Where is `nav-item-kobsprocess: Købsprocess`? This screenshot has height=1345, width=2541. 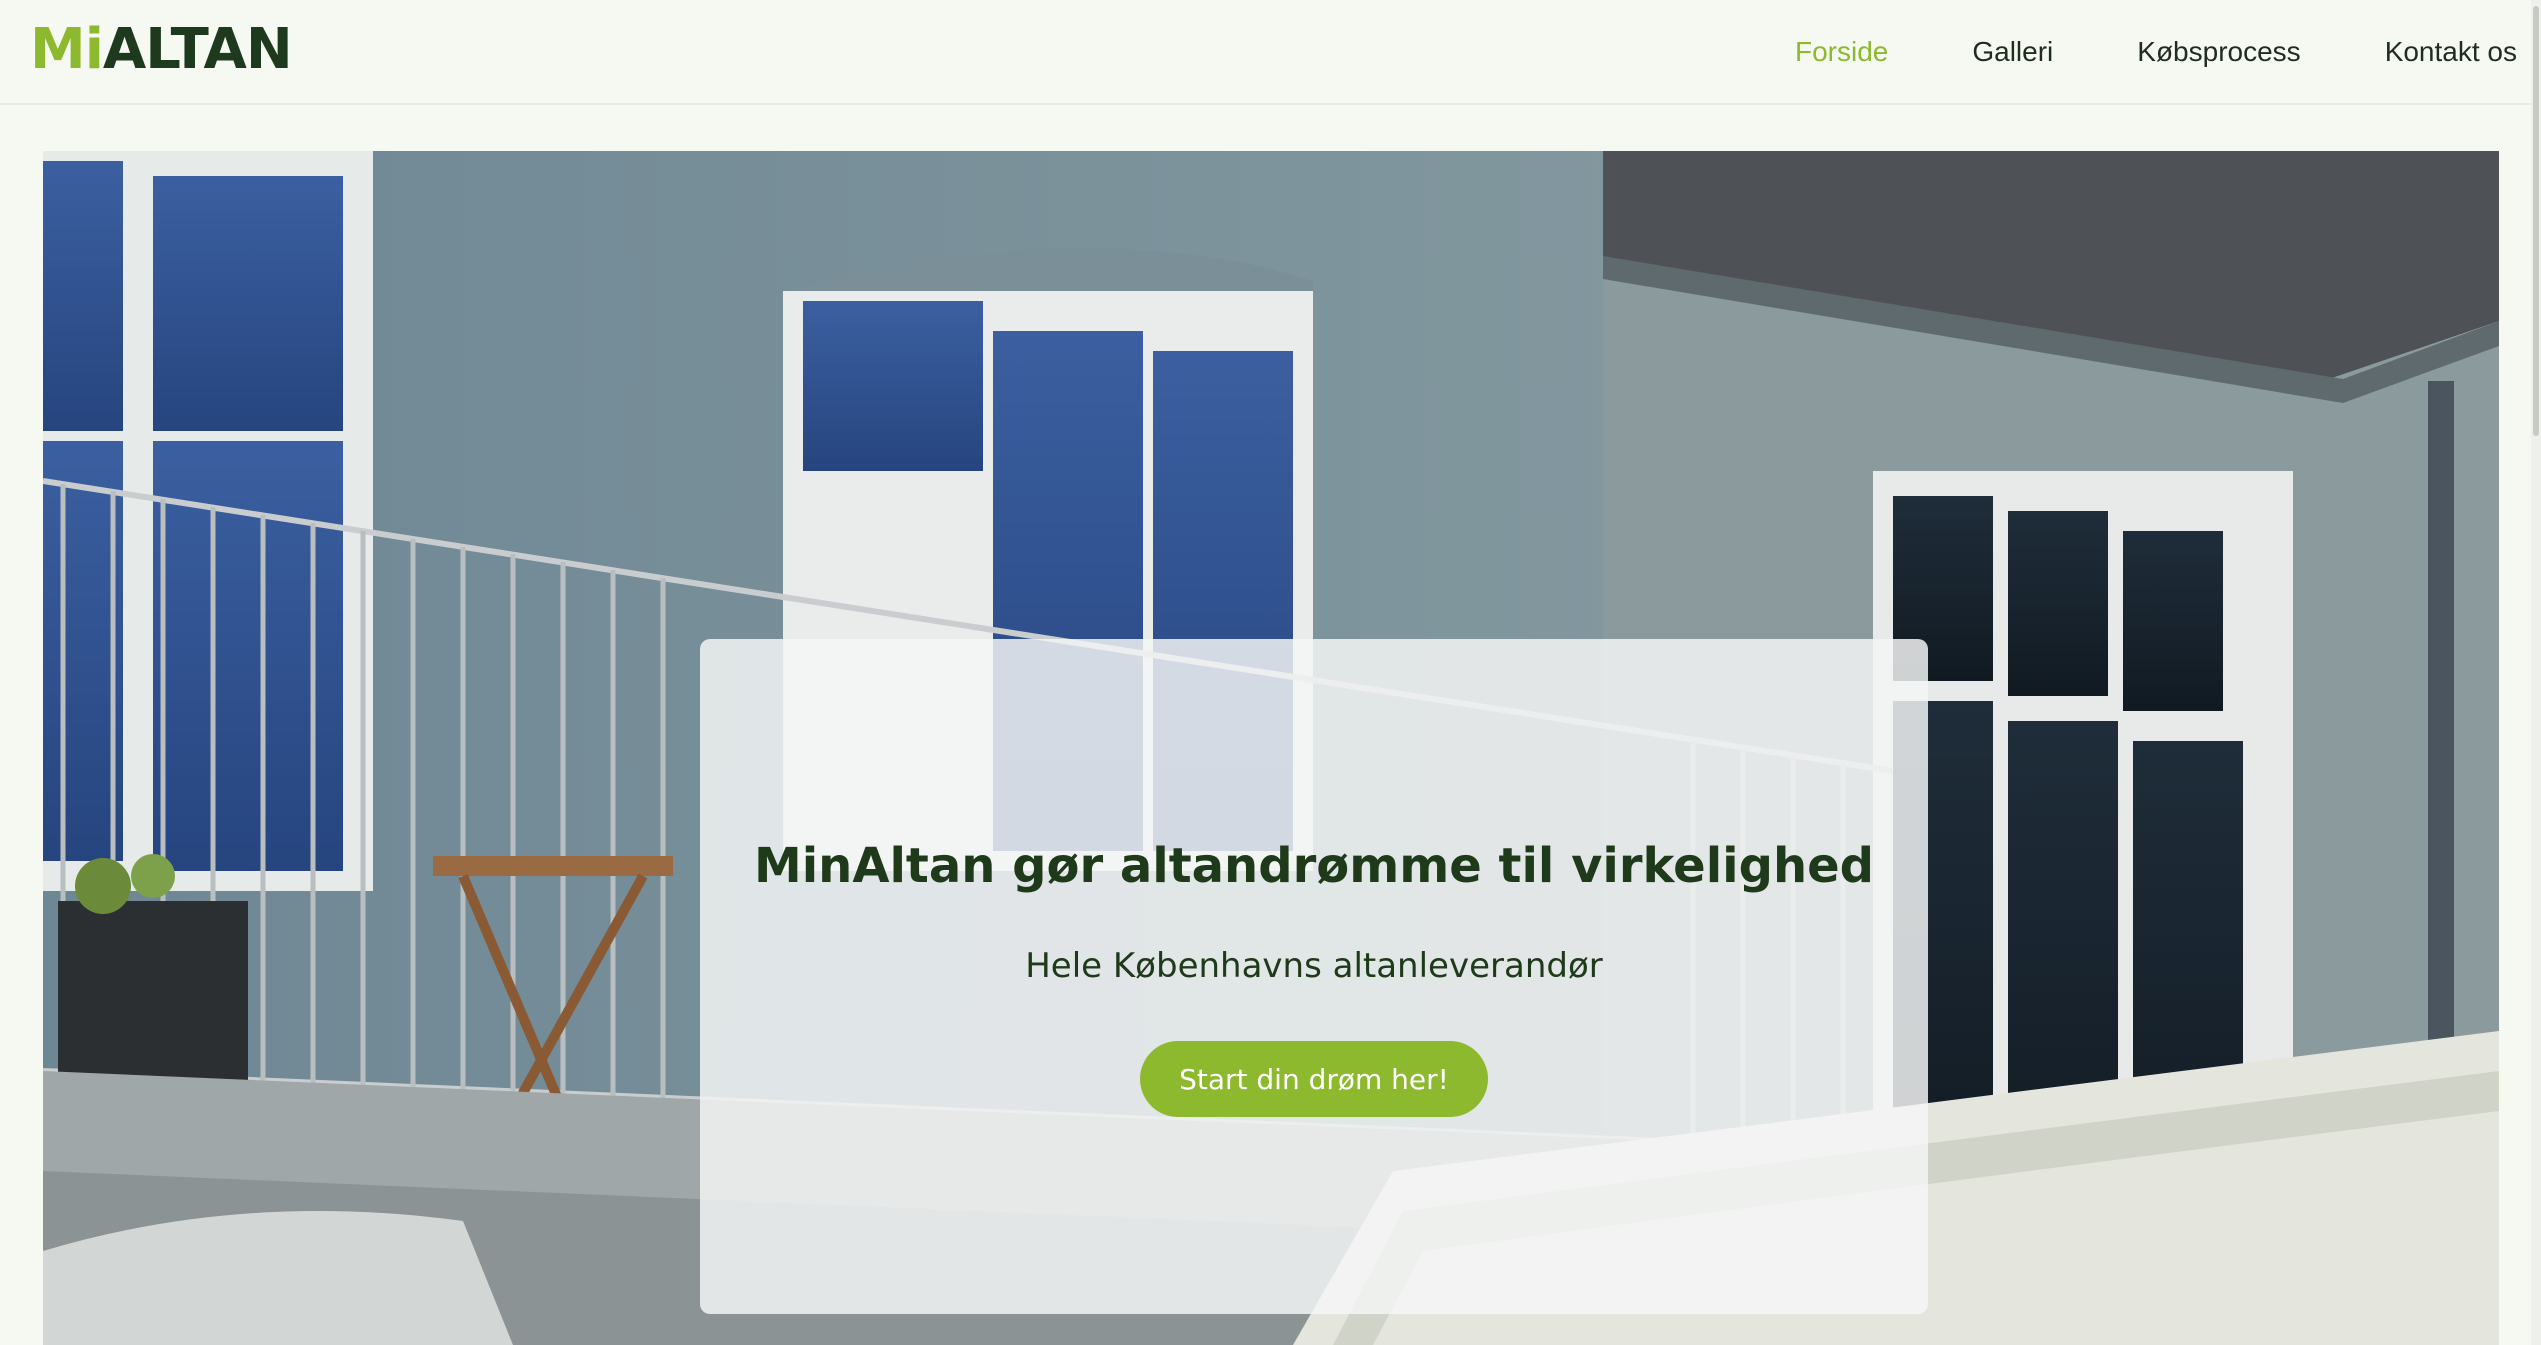
nav-item-kobsprocess: Købsprocess is located at coordinates (2218, 52).